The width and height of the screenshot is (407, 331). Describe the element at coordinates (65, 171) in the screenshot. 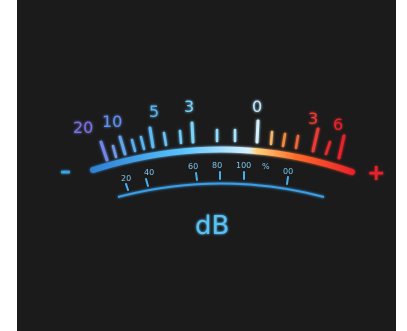

I see `minus-sign: –` at that location.